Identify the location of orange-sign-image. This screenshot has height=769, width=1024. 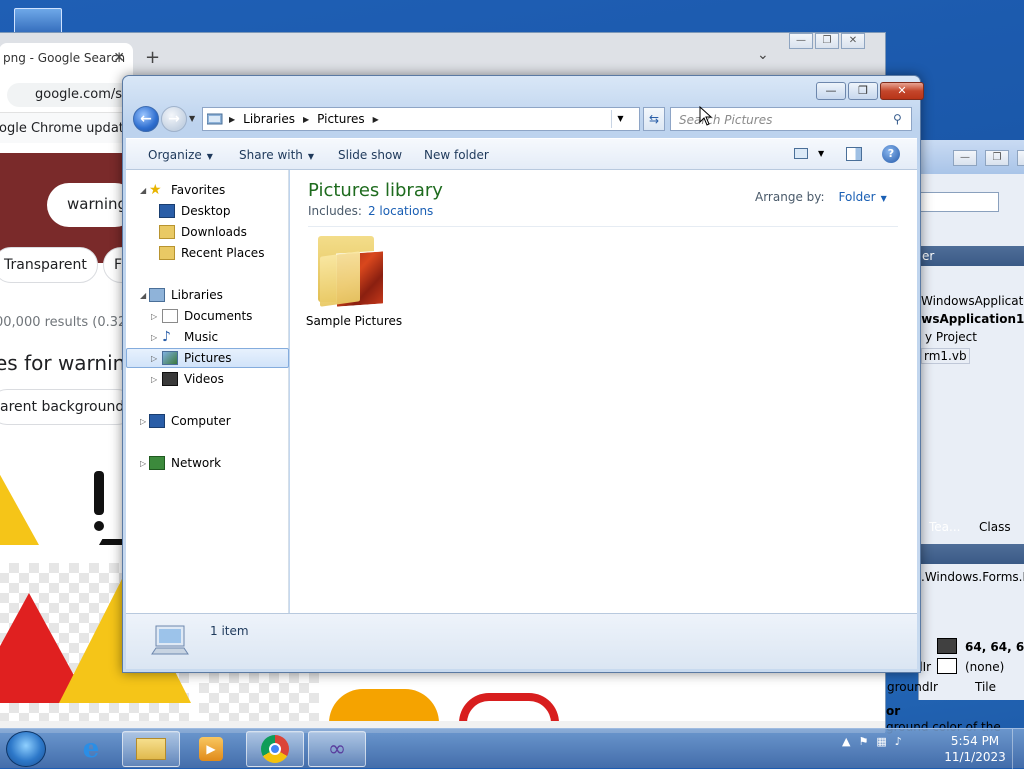
(384, 706).